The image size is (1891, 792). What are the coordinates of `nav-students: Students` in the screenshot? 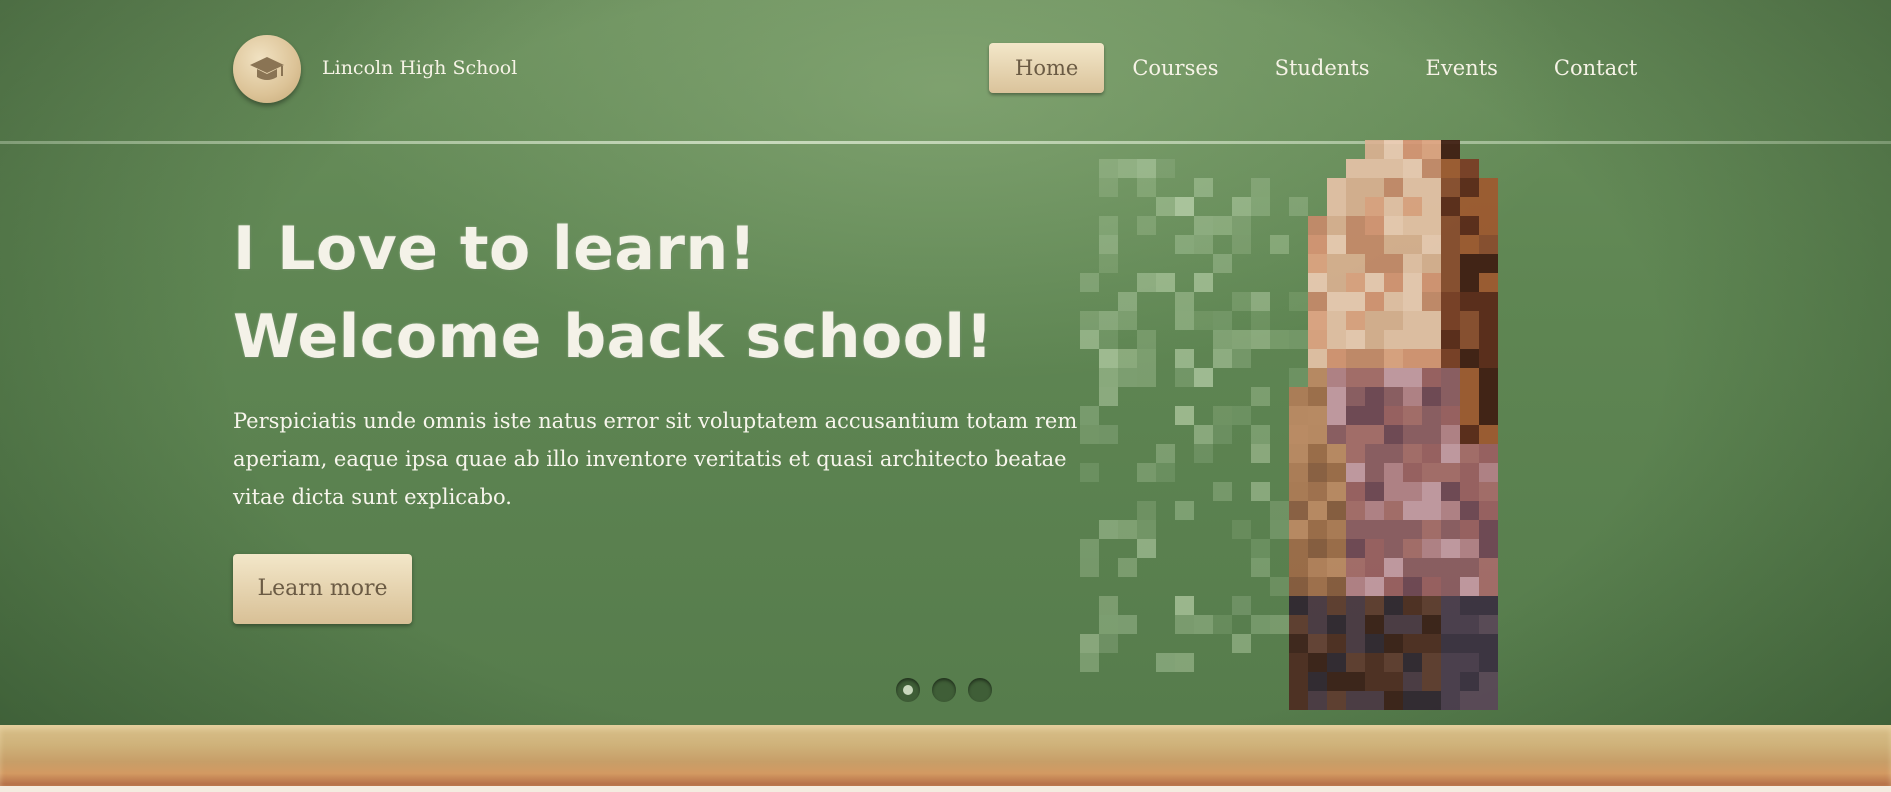 It's located at (1322, 68).